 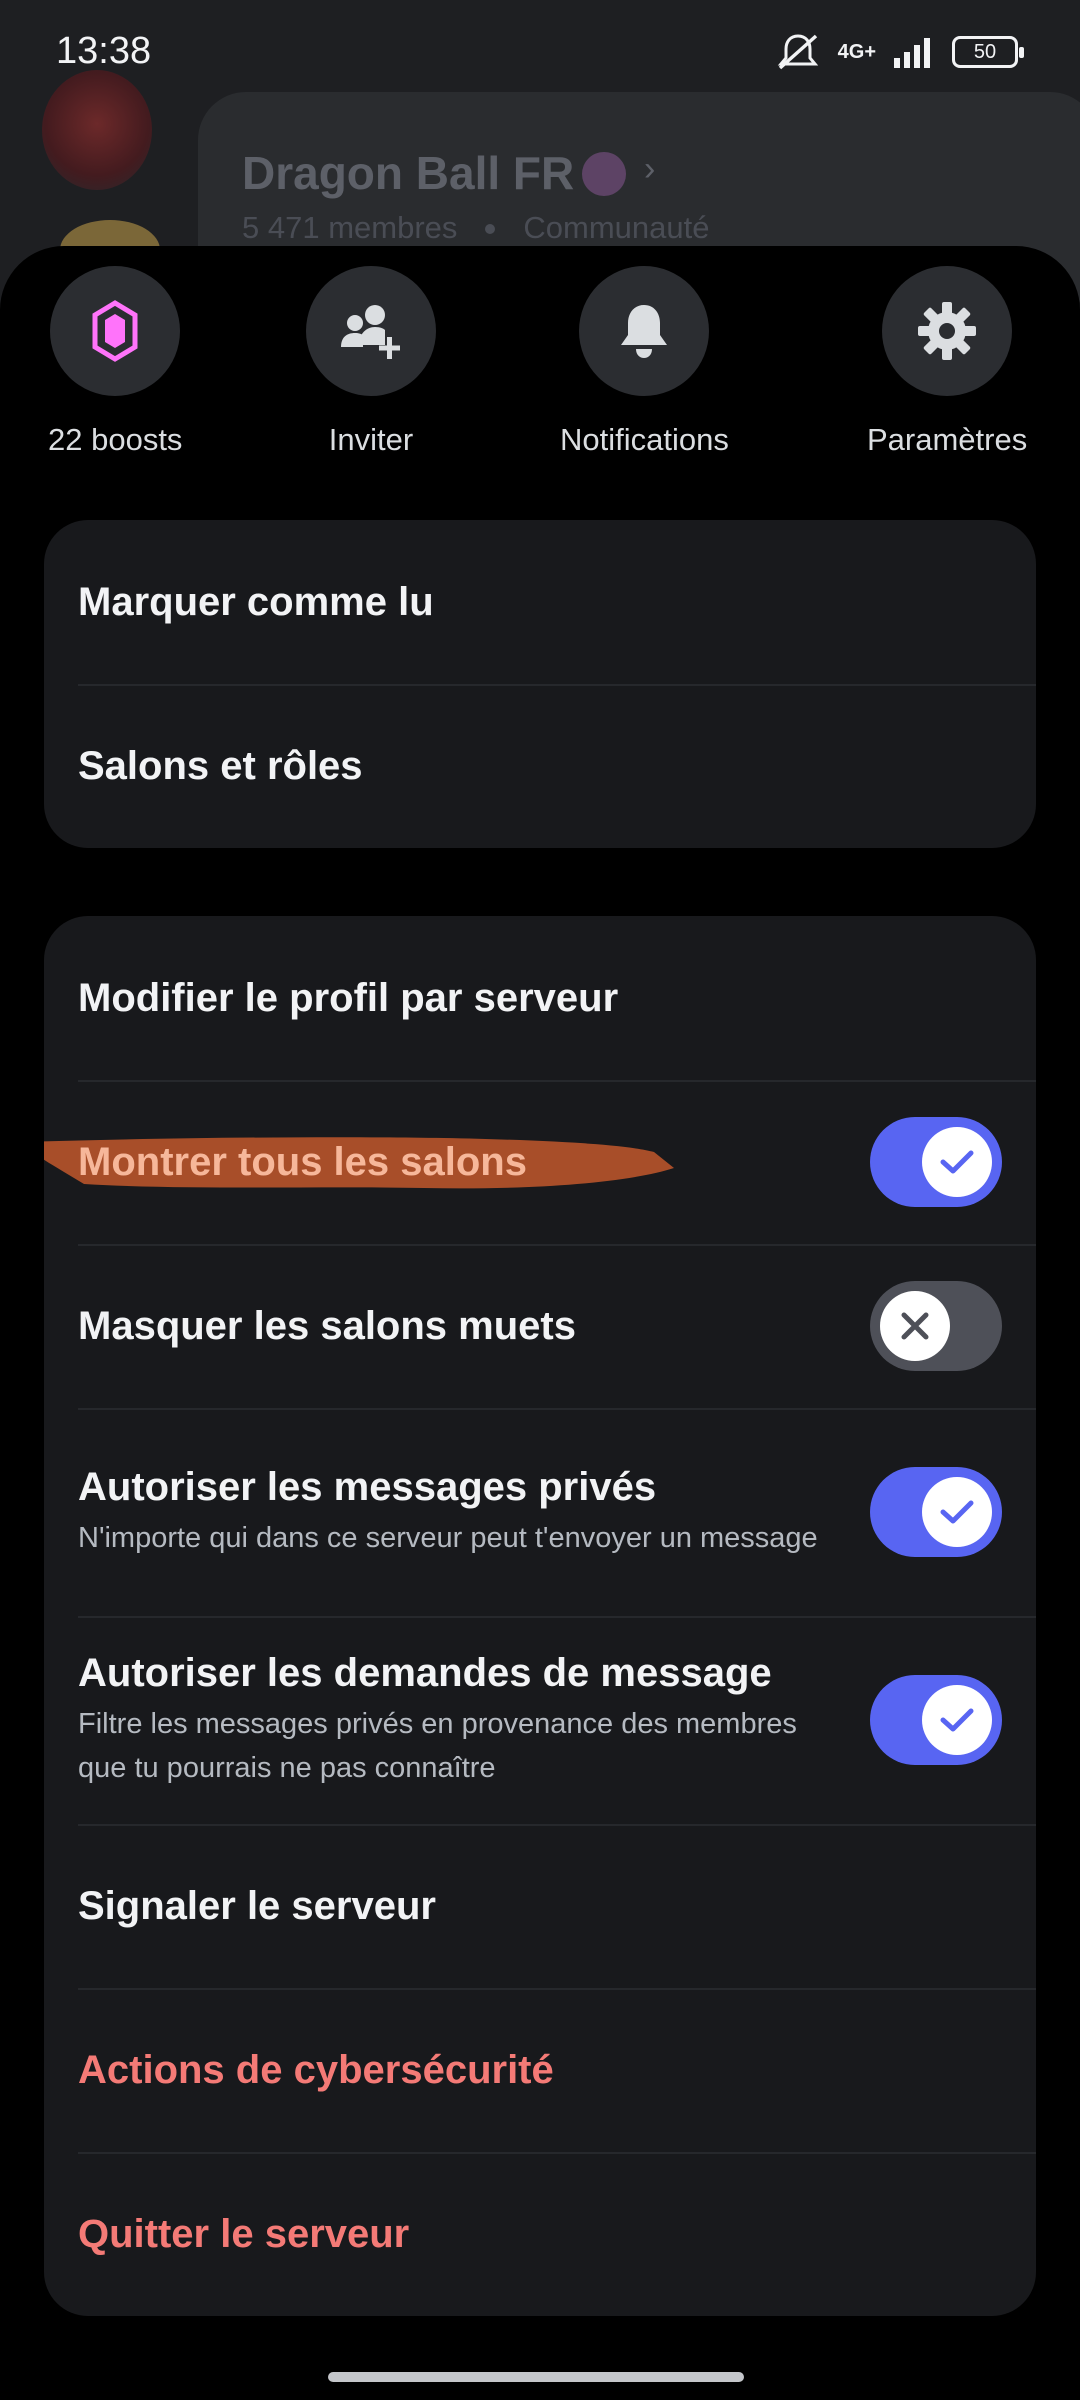 What do you see at coordinates (912, 53) in the screenshot?
I see `signal-icon` at bounding box center [912, 53].